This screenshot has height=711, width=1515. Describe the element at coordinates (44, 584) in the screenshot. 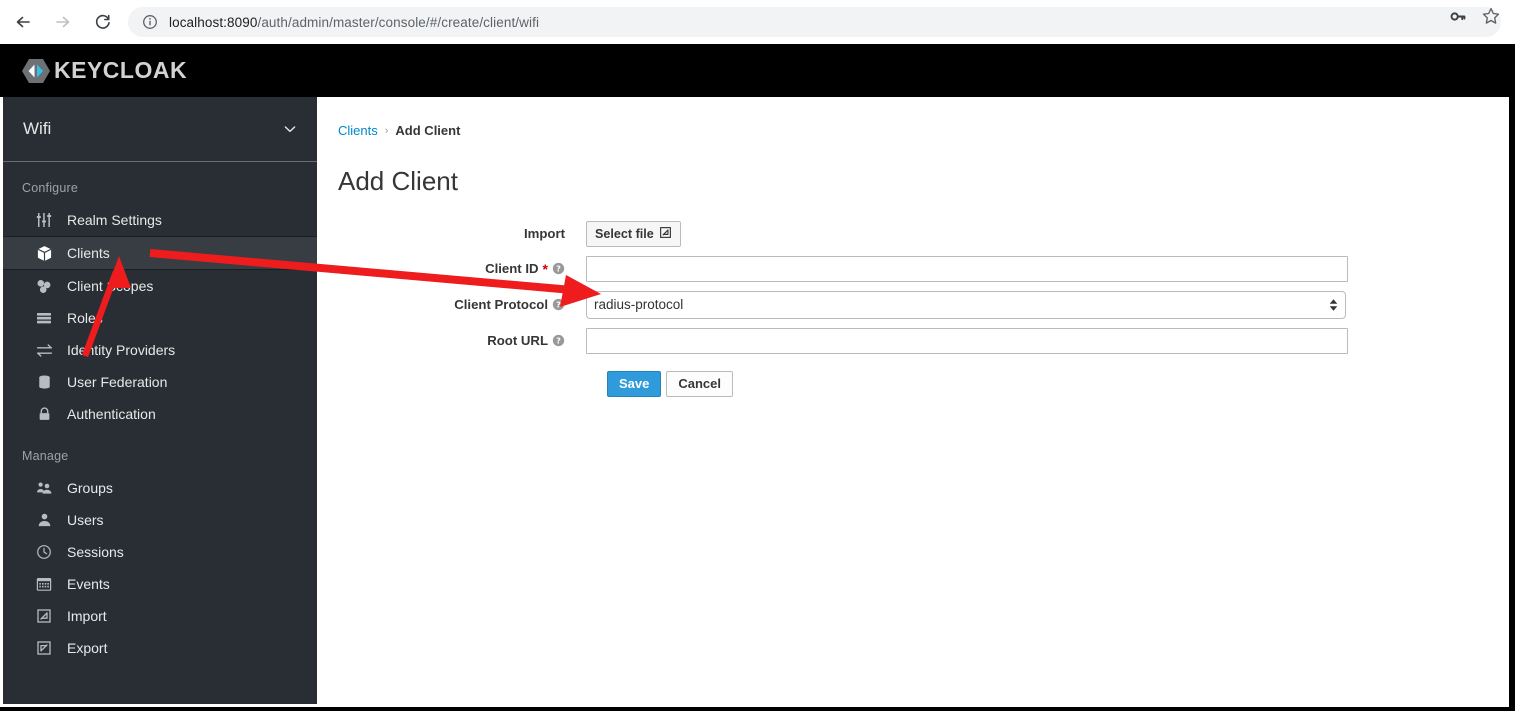

I see `calendar-icon` at that location.